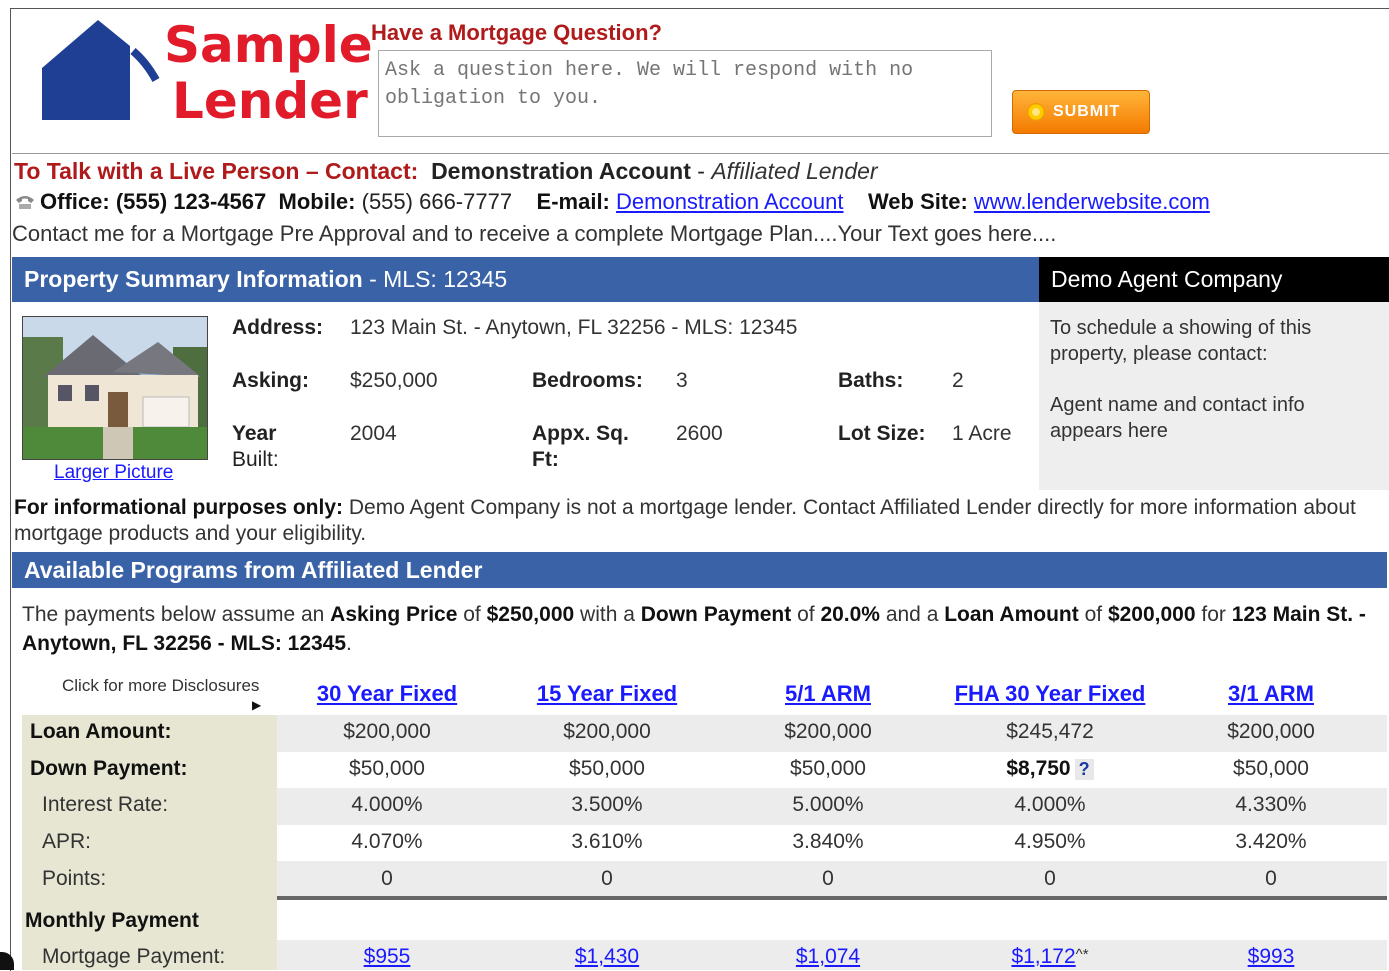  Describe the element at coordinates (317, 201) in the screenshot. I see `mobile-label: Mobile:` at that location.